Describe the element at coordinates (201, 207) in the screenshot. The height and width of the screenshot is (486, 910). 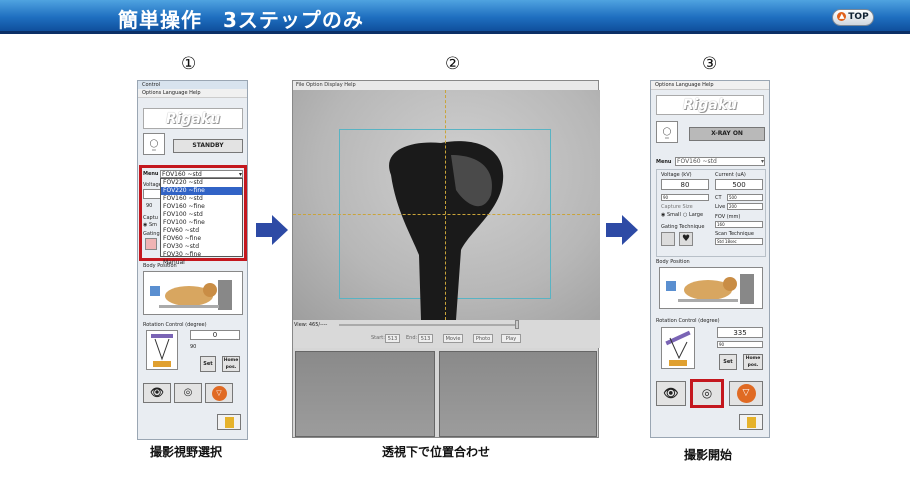
I see `menu-dropdown-option: FOV160 ~fine` at that location.